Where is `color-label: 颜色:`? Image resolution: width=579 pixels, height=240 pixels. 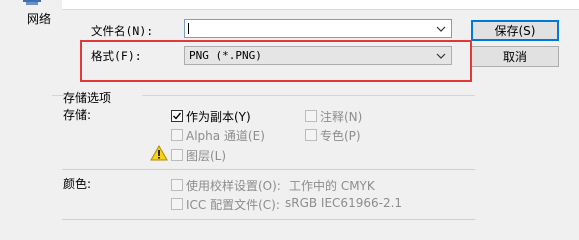 color-label: 颜色: is located at coordinates (77, 184).